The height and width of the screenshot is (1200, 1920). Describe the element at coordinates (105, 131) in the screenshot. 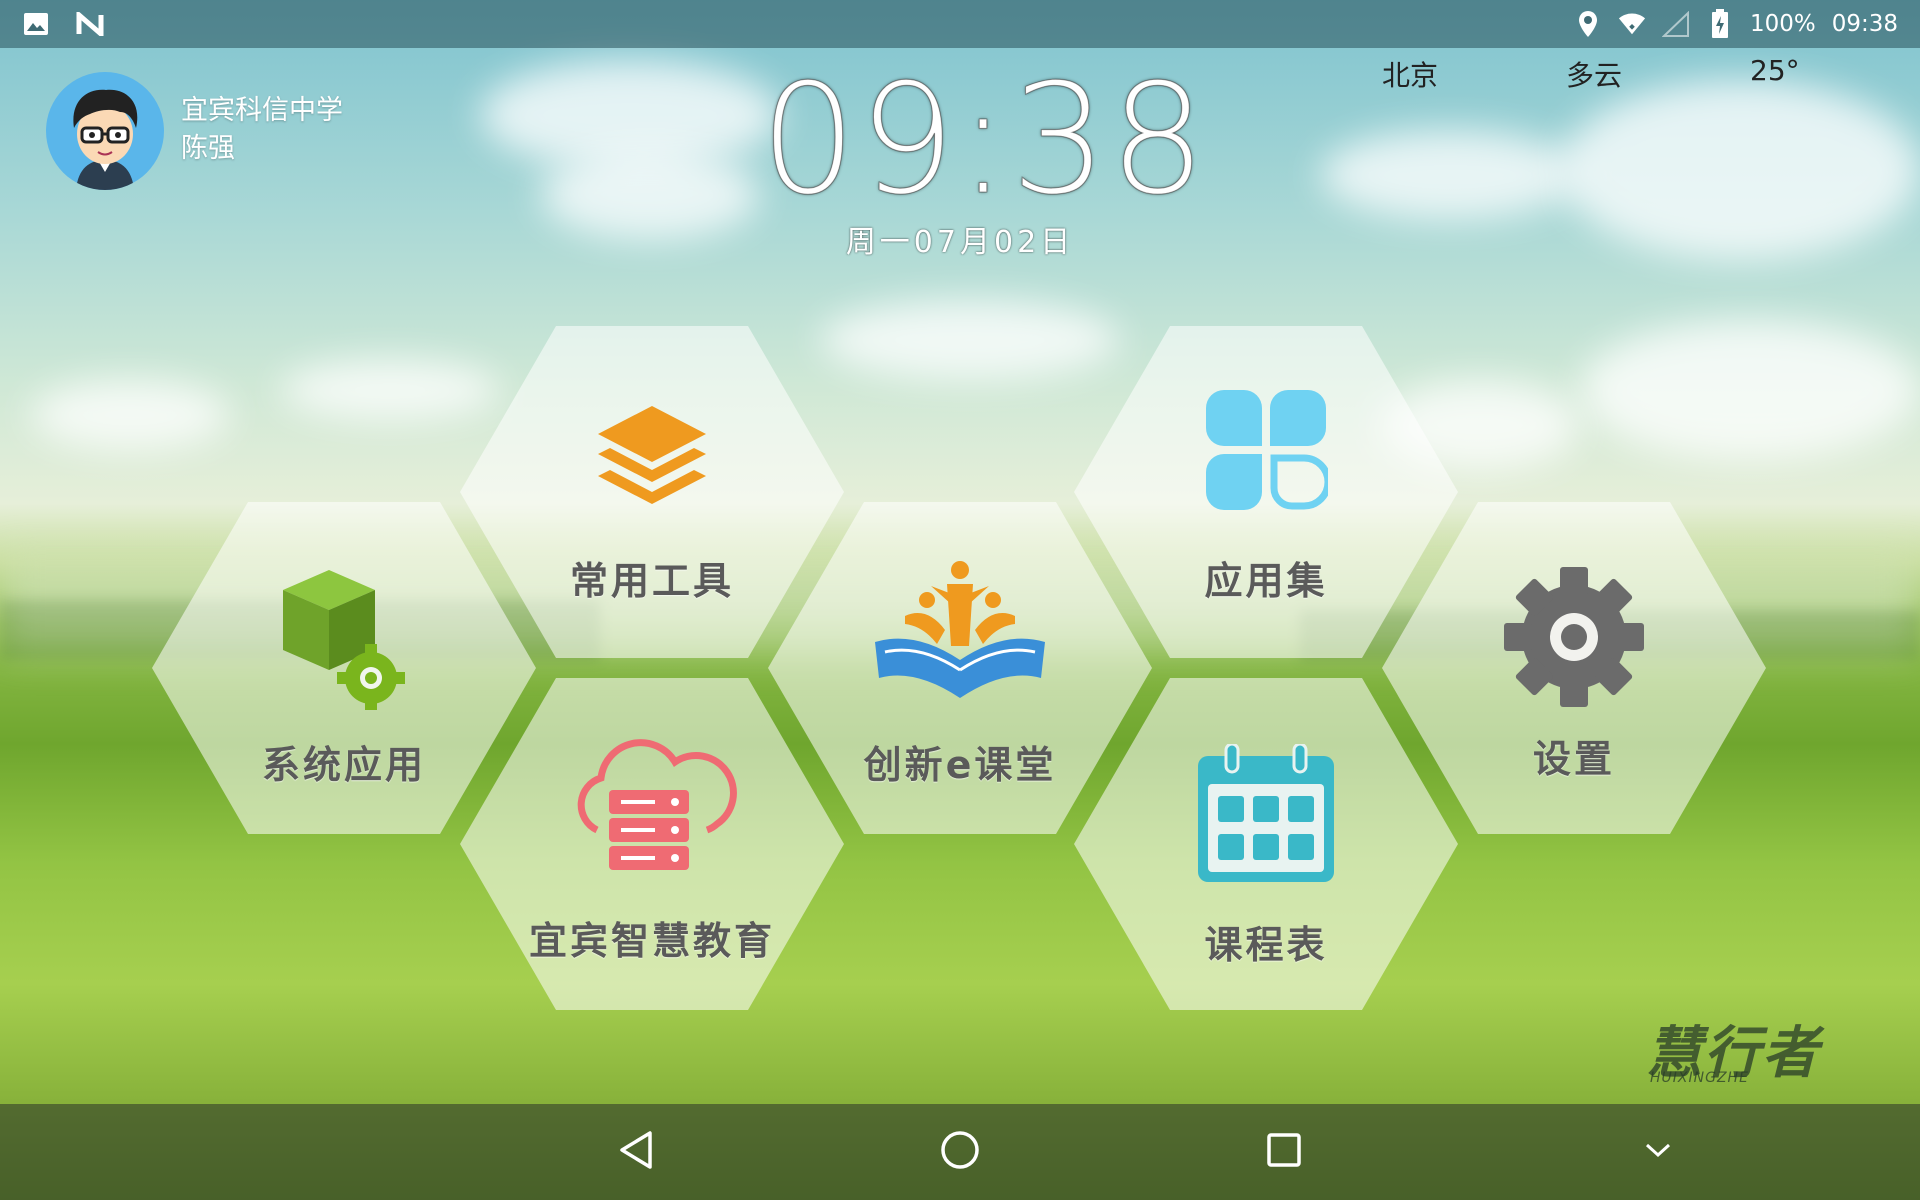

I see `avatar` at that location.